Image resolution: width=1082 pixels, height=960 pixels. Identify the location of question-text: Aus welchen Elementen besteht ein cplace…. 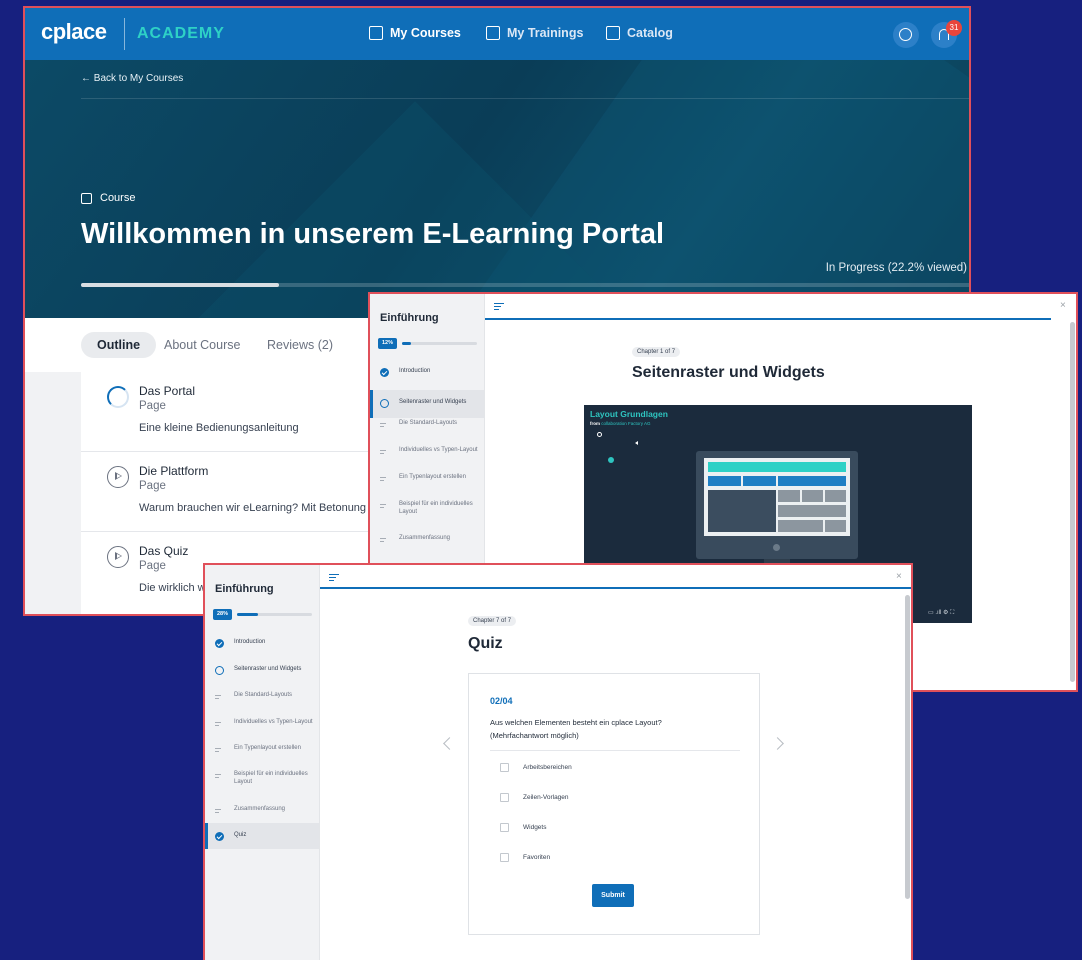
(615, 729).